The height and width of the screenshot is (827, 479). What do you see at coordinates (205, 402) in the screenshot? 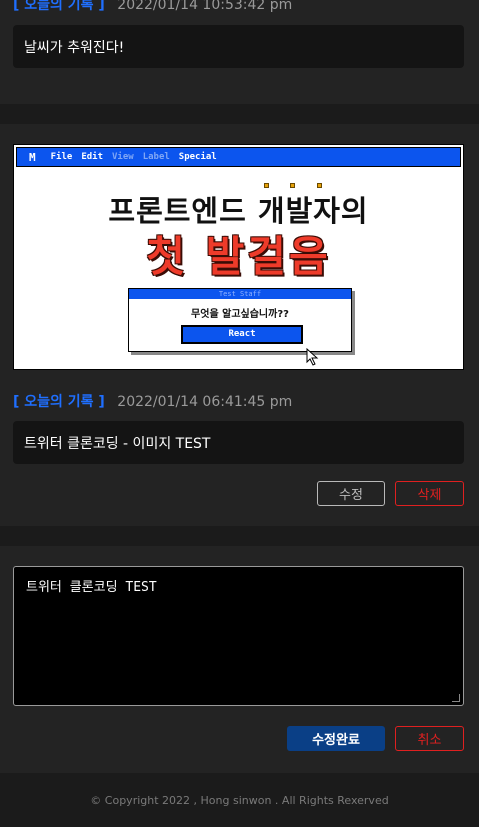
I see `post-timestamp: 2022/01/14 06:41:45 pm` at bounding box center [205, 402].